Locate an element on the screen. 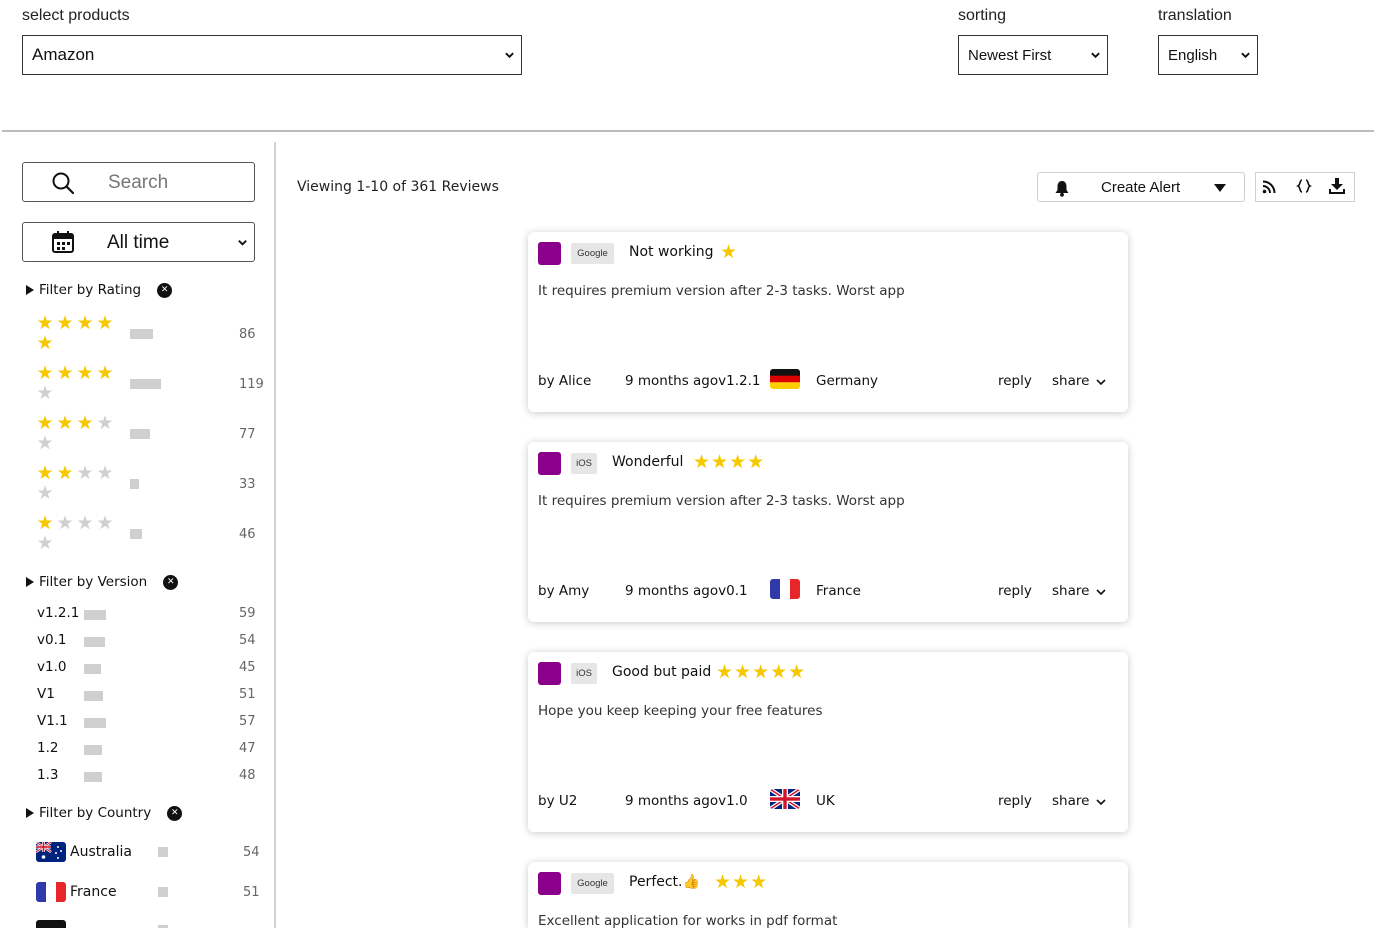 This screenshot has height=928, width=1374. rating-row-4: ★★★★★ 119 is located at coordinates (151, 385).